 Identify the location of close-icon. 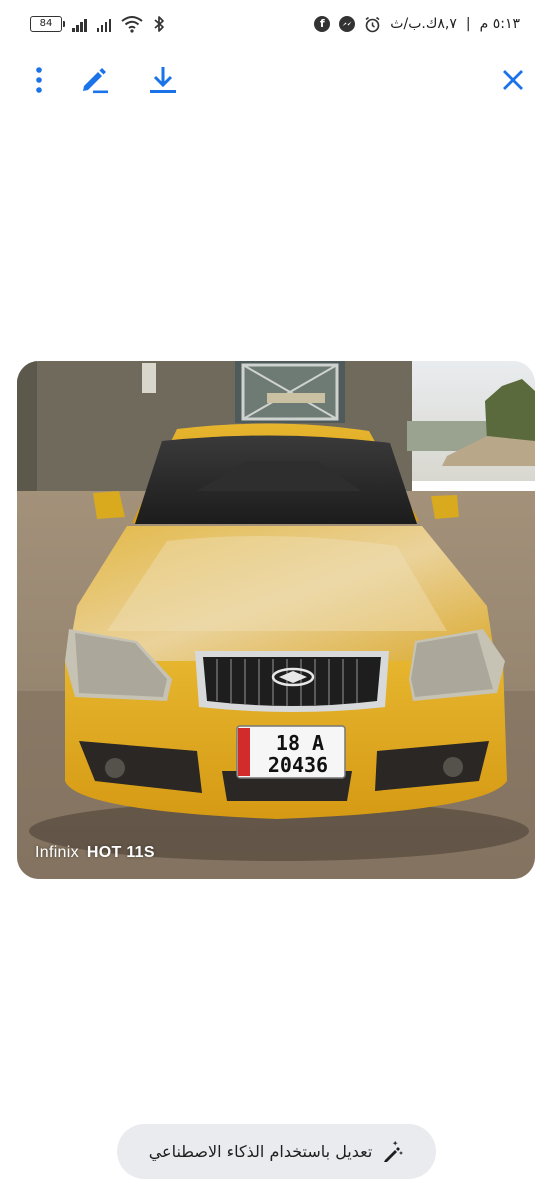
(513, 80).